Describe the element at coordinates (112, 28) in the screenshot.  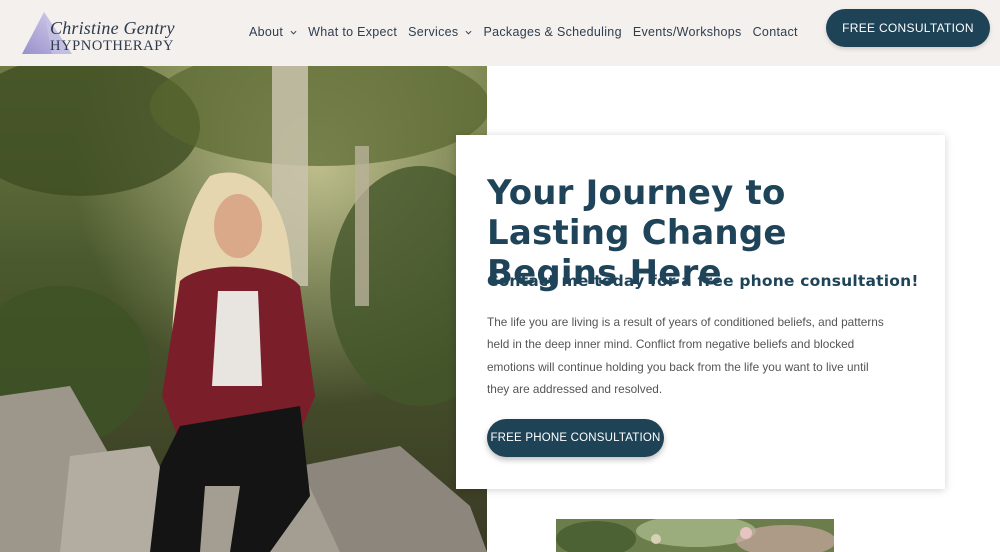
I see `logo-script-text: Christine Gentry` at that location.